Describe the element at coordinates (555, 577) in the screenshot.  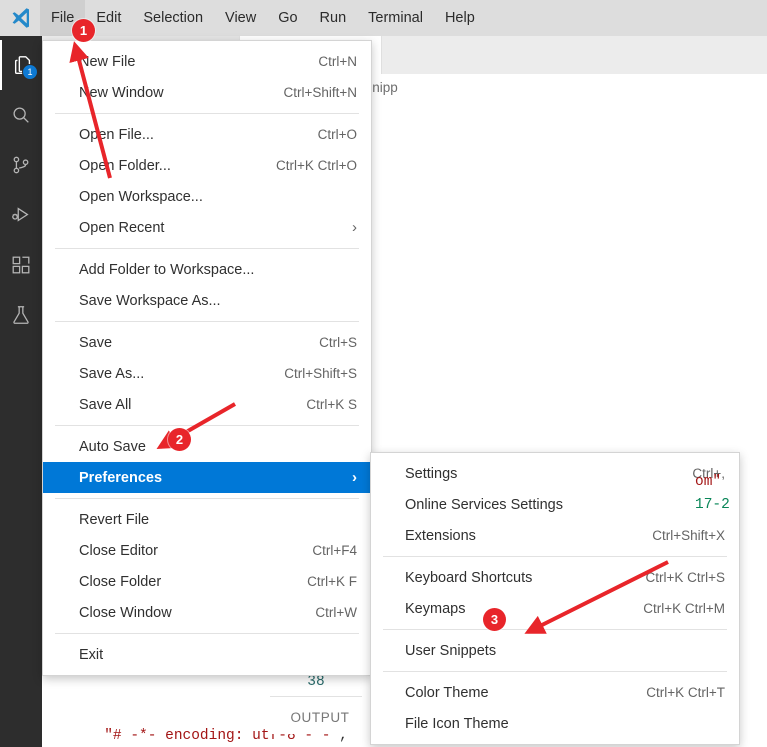
I see `submenu-item-keyboard-shortcuts: Keyboard Shortcuts Ctrl+K Ctrl+S` at that location.